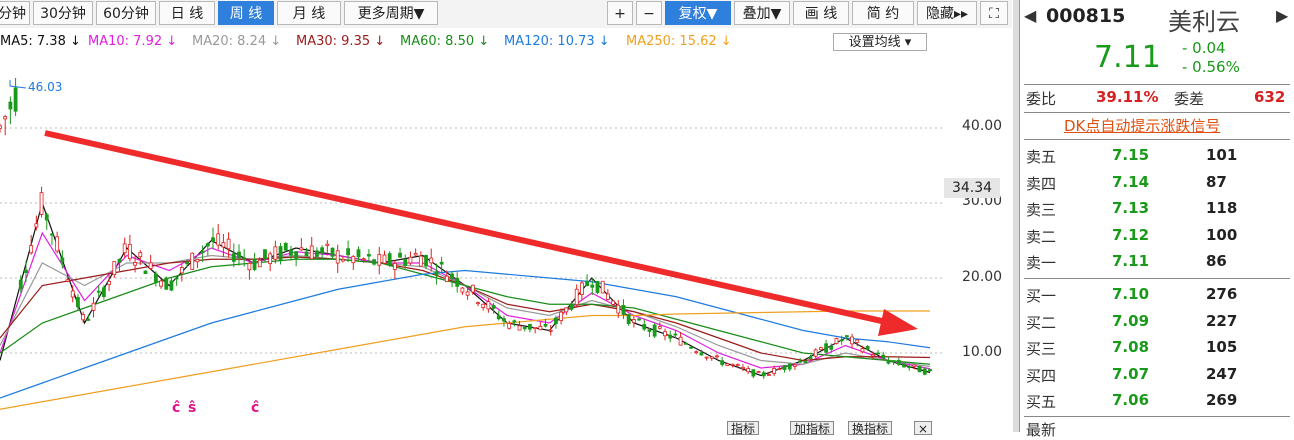 This screenshot has height=440, width=1294. Describe the element at coordinates (1157, 348) in the screenshot. I see `buy-row: 买三 7.08 105` at that location.